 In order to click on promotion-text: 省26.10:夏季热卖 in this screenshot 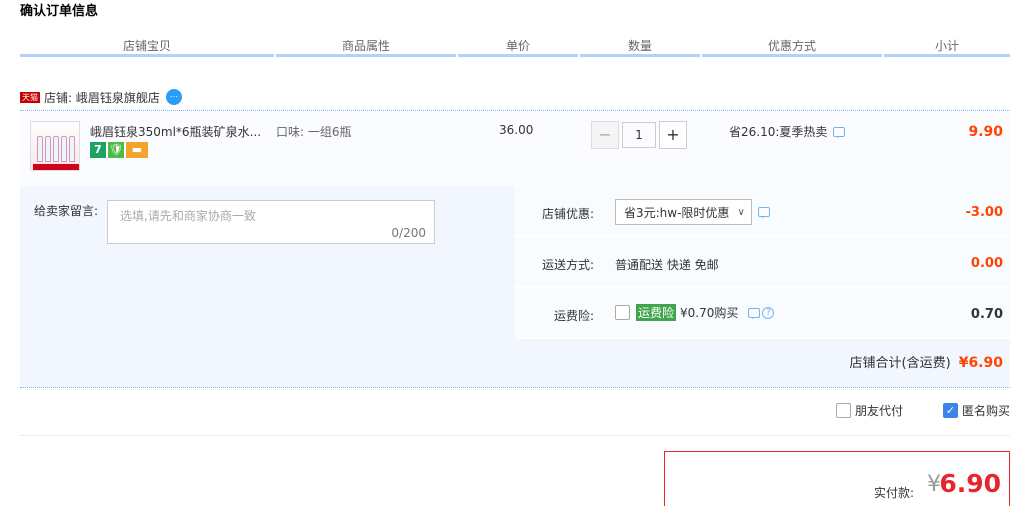, I will do `click(778, 132)`.